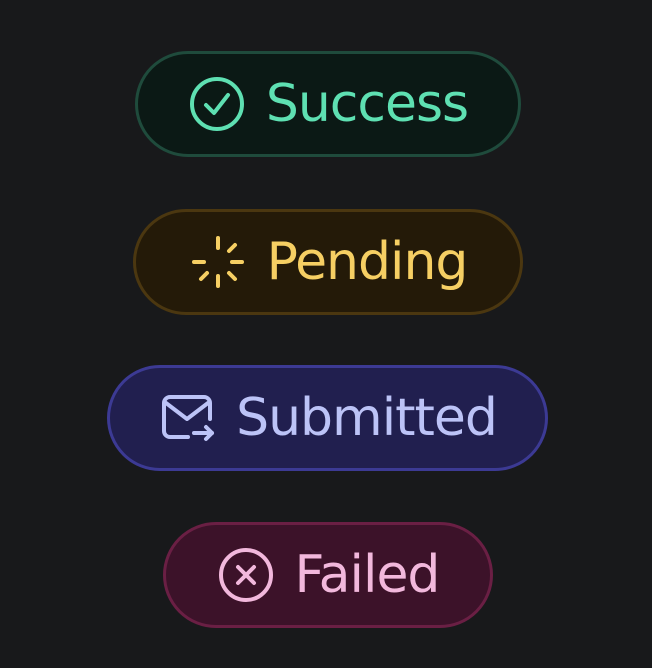 The image size is (652, 668). Describe the element at coordinates (367, 104) in the screenshot. I see `status-badge-label: Success` at that location.